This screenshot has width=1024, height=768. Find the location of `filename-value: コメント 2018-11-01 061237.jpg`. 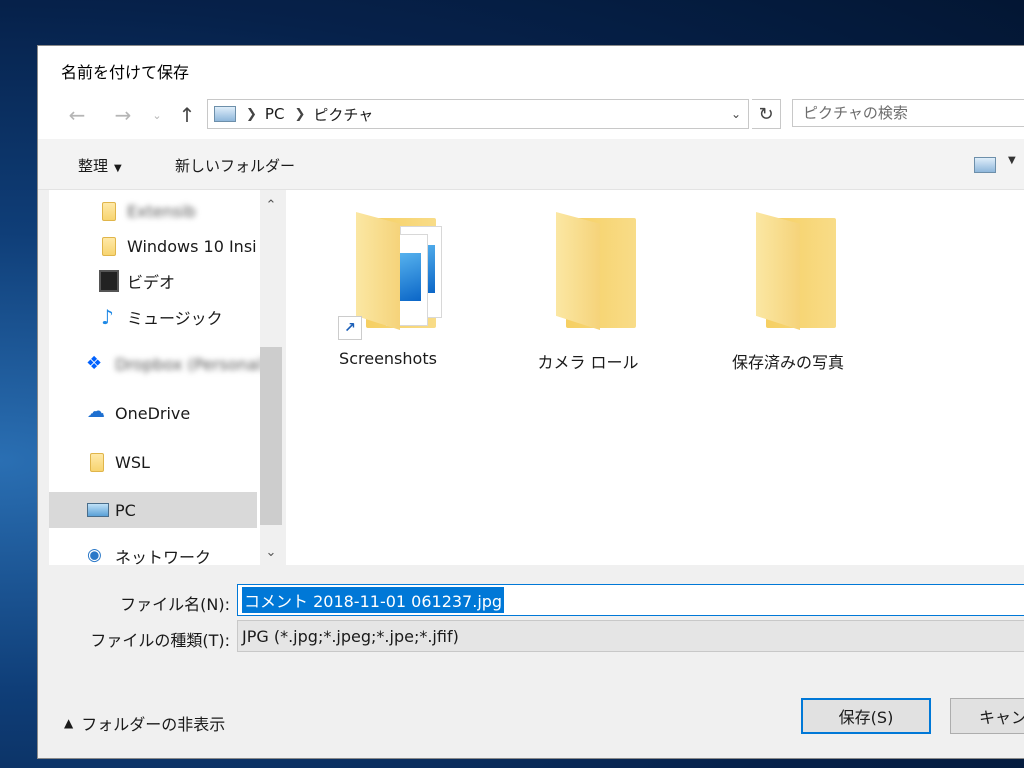

filename-value: コメント 2018-11-01 061237.jpg is located at coordinates (373, 600).